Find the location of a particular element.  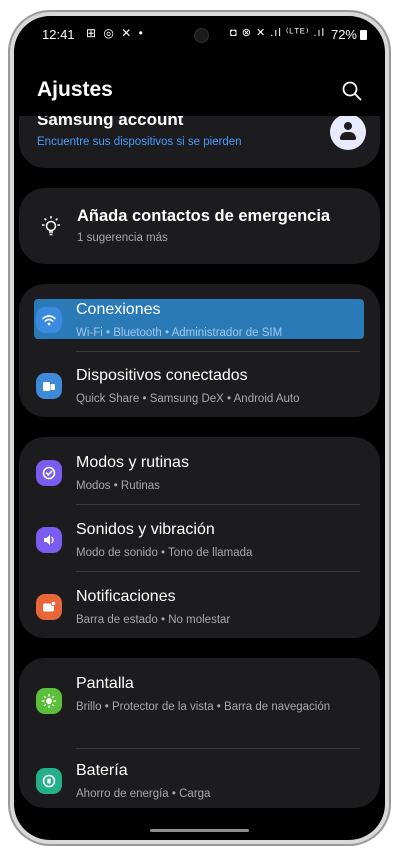

settings-item-subtitle: Ahorro de energía • Carga is located at coordinates (143, 794).